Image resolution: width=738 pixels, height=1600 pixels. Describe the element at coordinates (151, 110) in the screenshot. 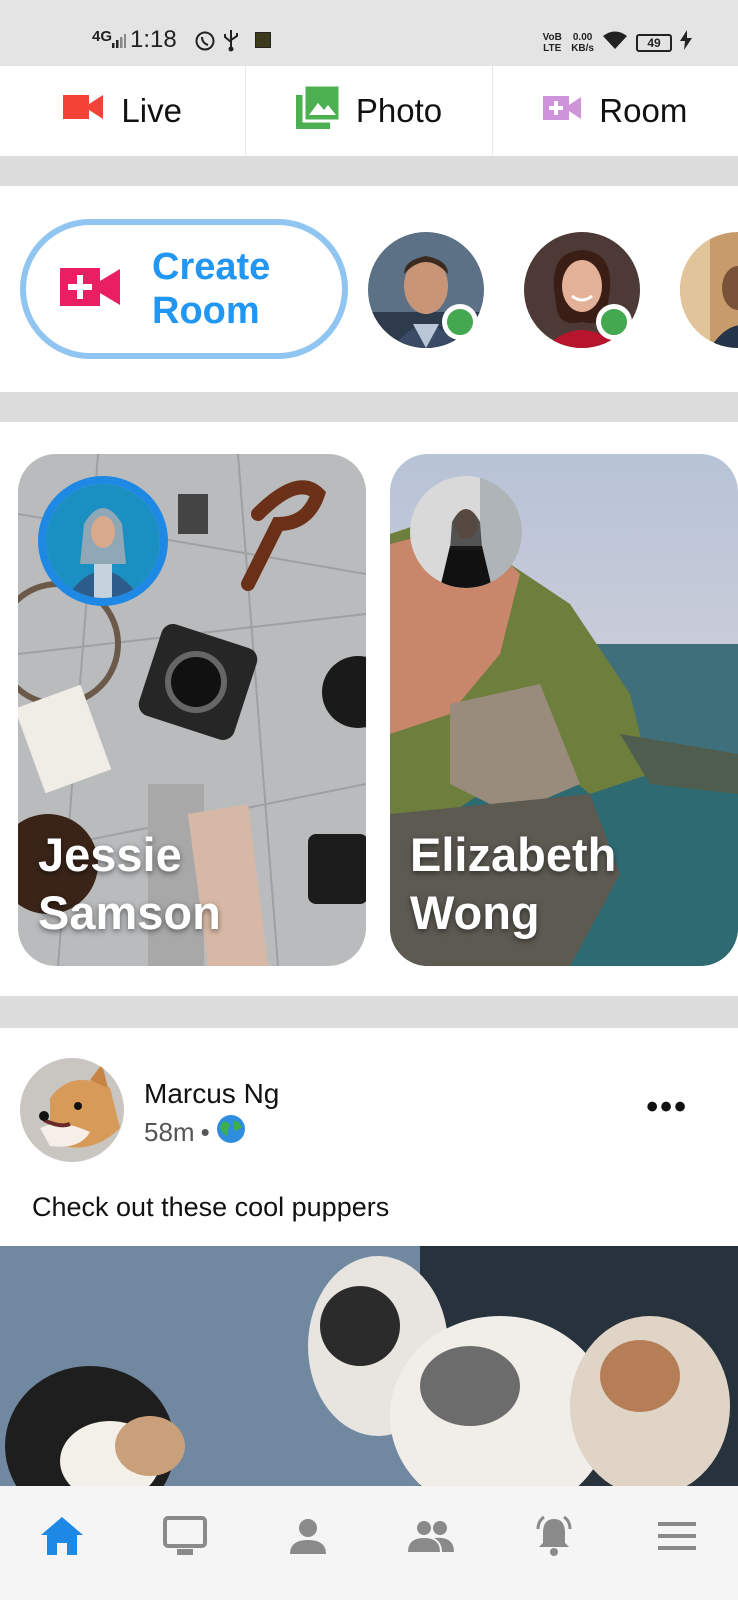

I see `live-label: Live` at that location.